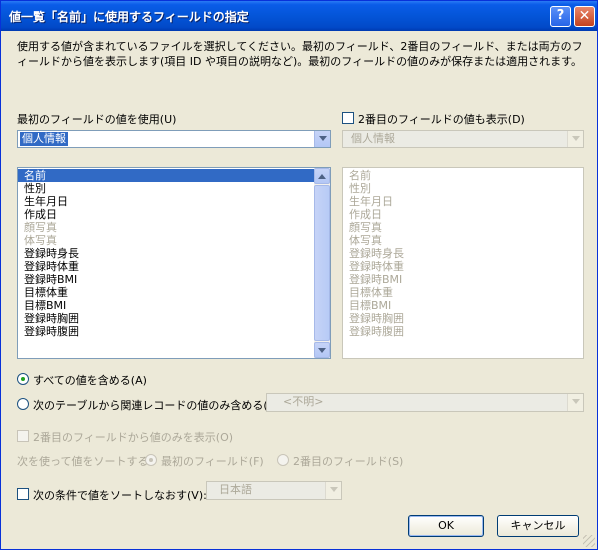 The height and width of the screenshot is (552, 600). I want to click on show-second-only-checkbox, so click(23, 436).